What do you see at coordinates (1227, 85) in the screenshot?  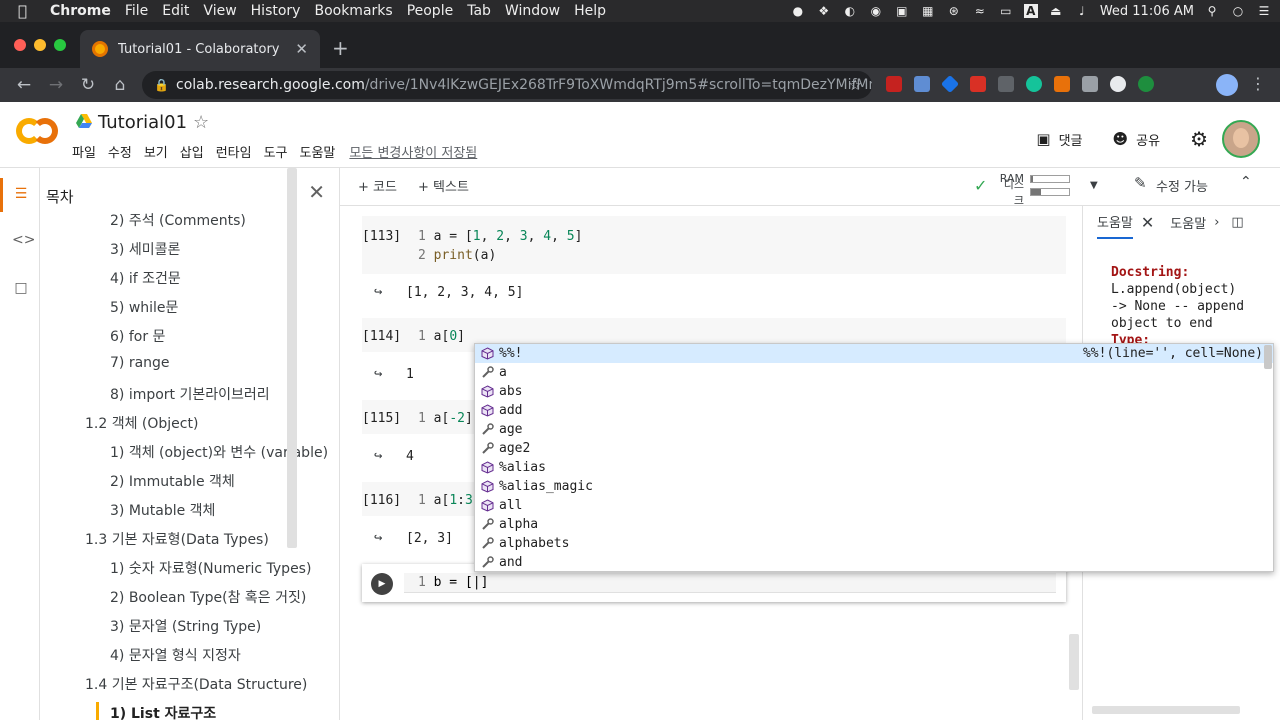 I see `profile-avatar-icon` at bounding box center [1227, 85].